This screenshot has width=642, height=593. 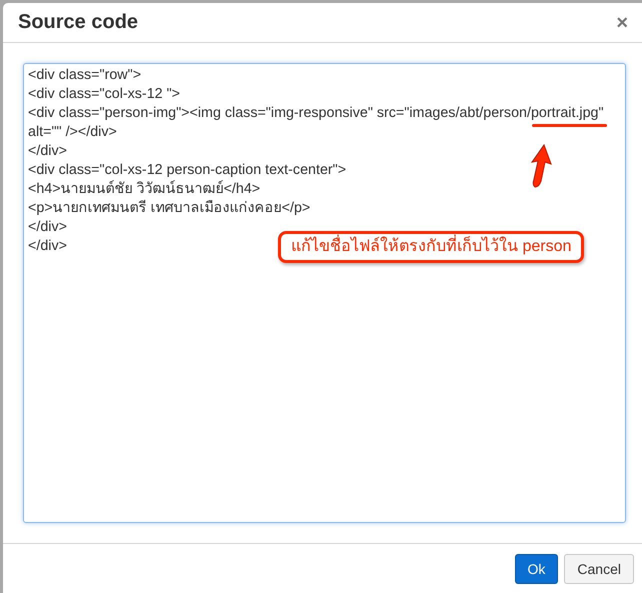 I want to click on code-line: alt="" /></div>, so click(x=72, y=132).